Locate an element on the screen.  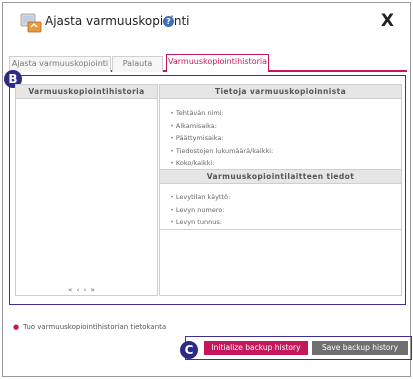
annotation-marker-c: C is located at coordinates (189, 350).